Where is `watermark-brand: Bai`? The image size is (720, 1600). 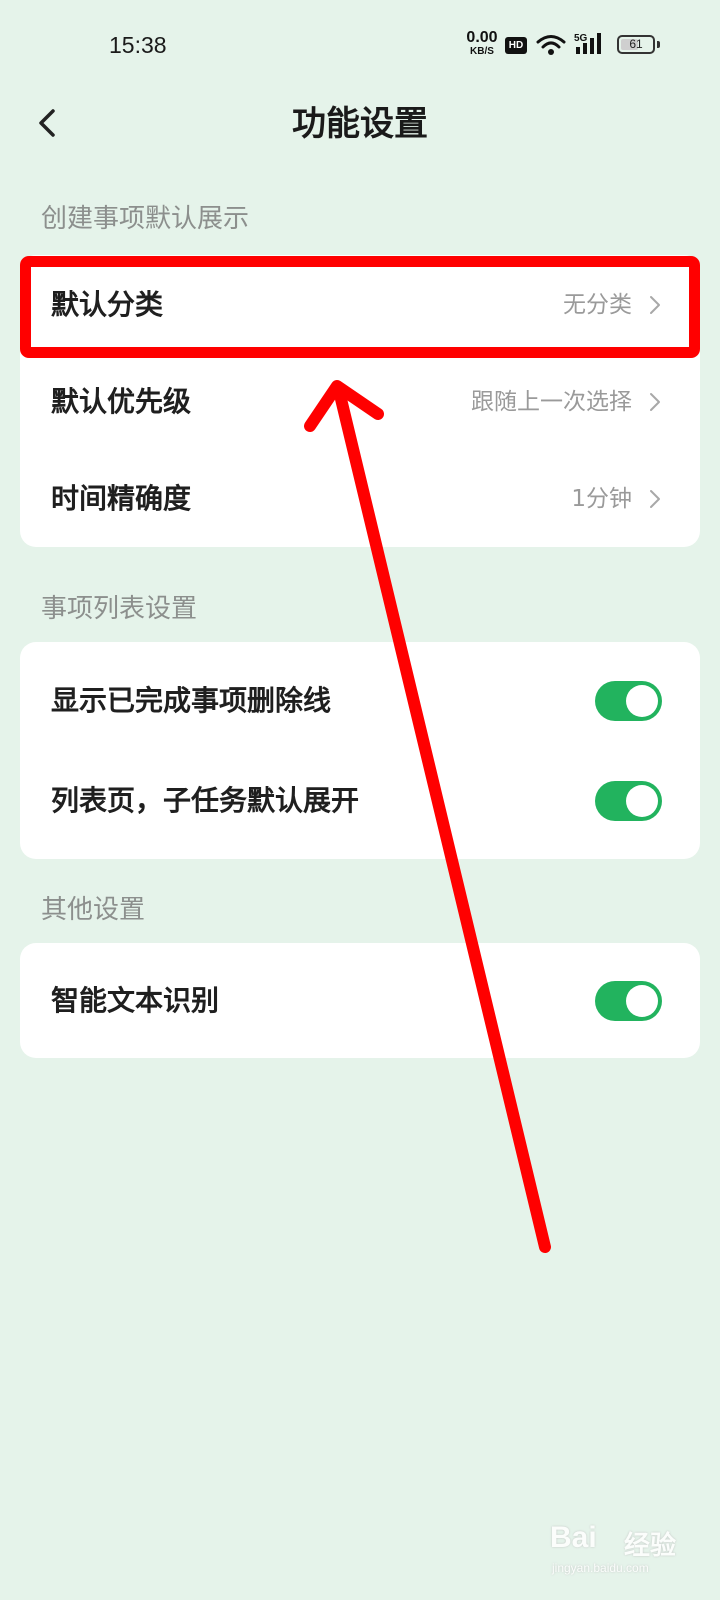 watermark-brand: Bai is located at coordinates (573, 1537).